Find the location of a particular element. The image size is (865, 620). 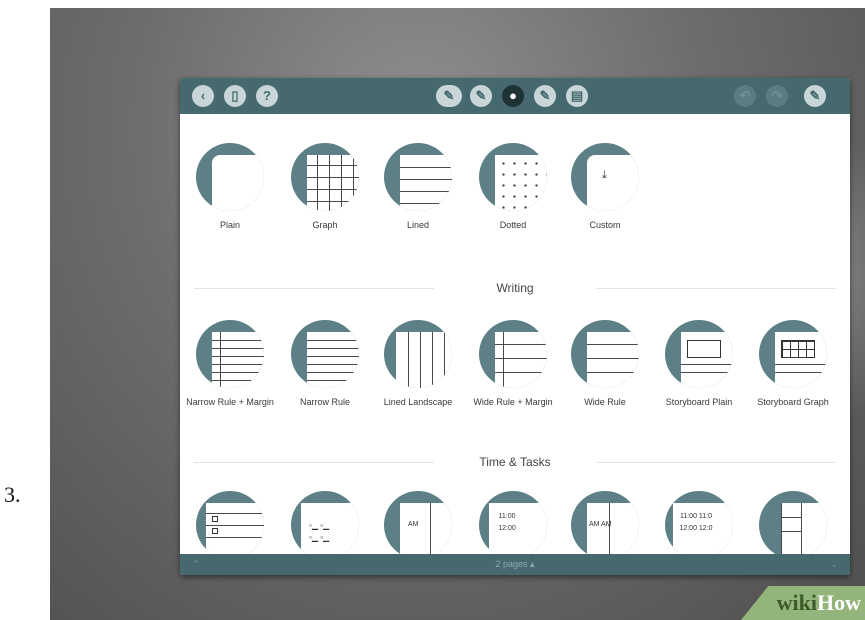

writing-tile: Narrow Rule is located at coordinates (325, 364).